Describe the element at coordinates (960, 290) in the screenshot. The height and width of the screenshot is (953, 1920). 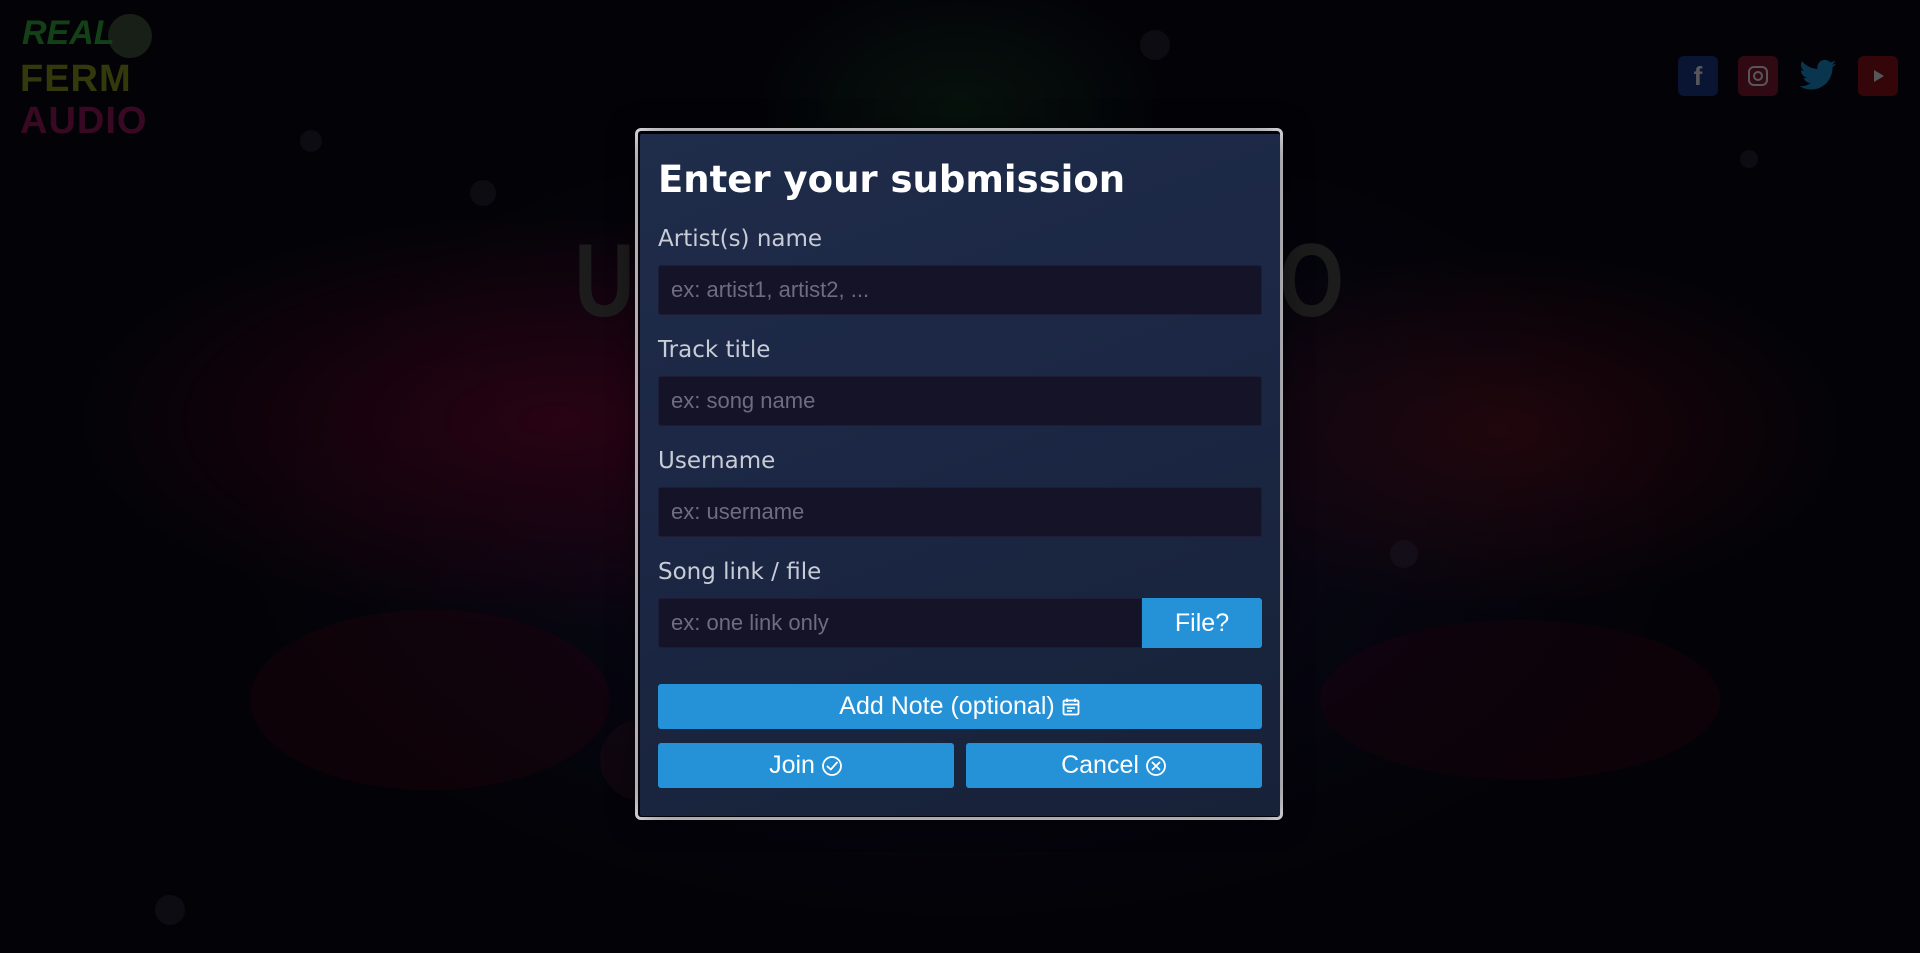
I see `artist-input` at that location.